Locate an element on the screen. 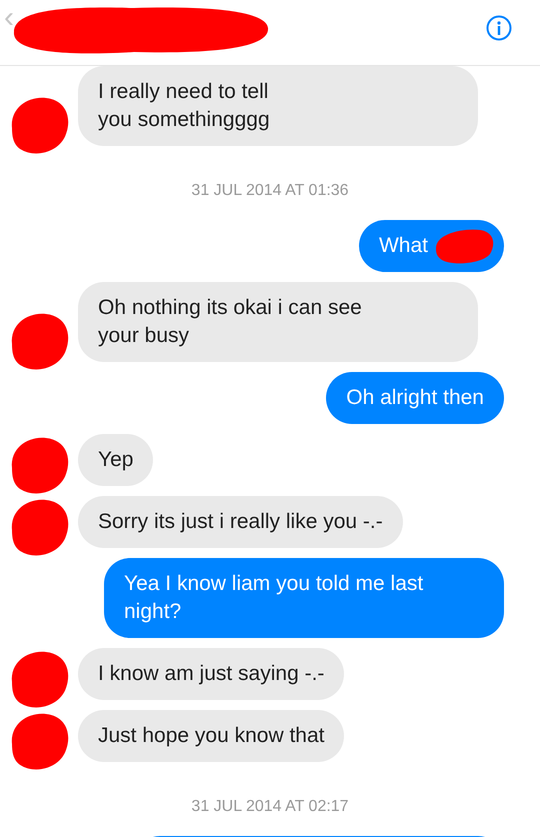 Image resolution: width=540 pixels, height=837 pixels. message-bubble: Sorry its just i really like you -.- is located at coordinates (240, 522).